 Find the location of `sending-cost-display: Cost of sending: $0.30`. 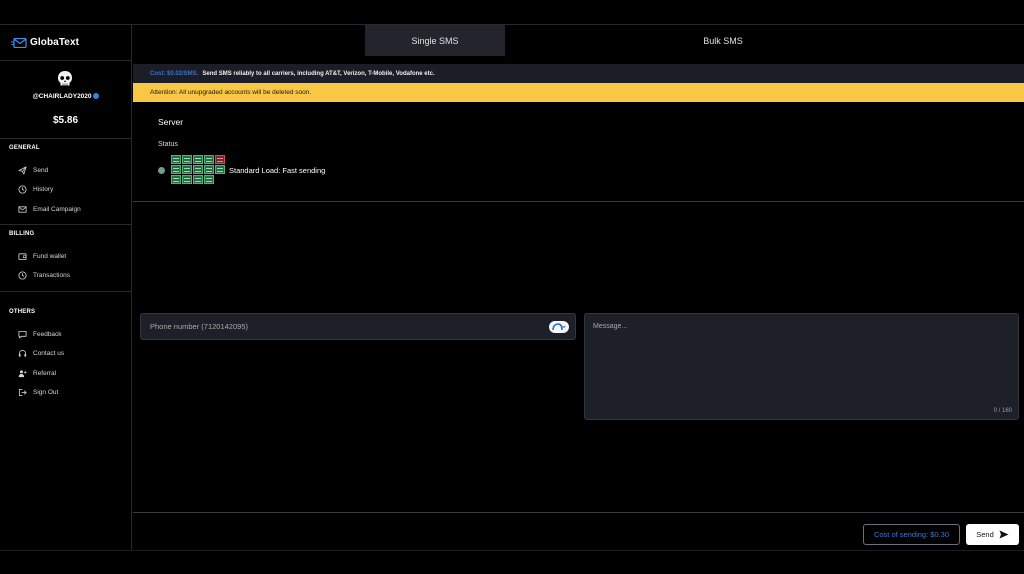

sending-cost-display: Cost of sending: $0.30 is located at coordinates (911, 534).